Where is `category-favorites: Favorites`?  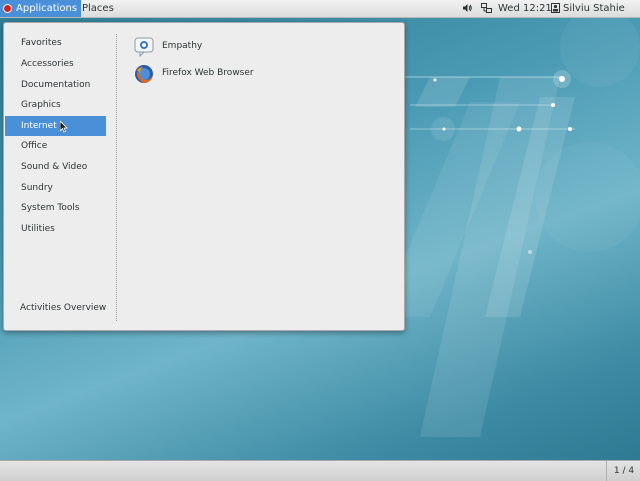 category-favorites: Favorites is located at coordinates (55, 43).